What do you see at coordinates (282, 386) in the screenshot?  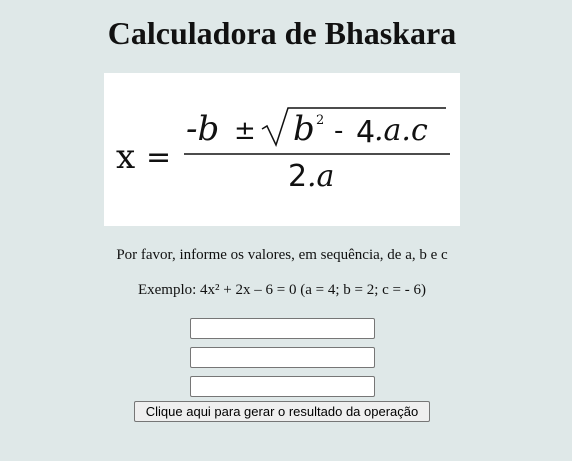 I see `coefficient-c-input` at bounding box center [282, 386].